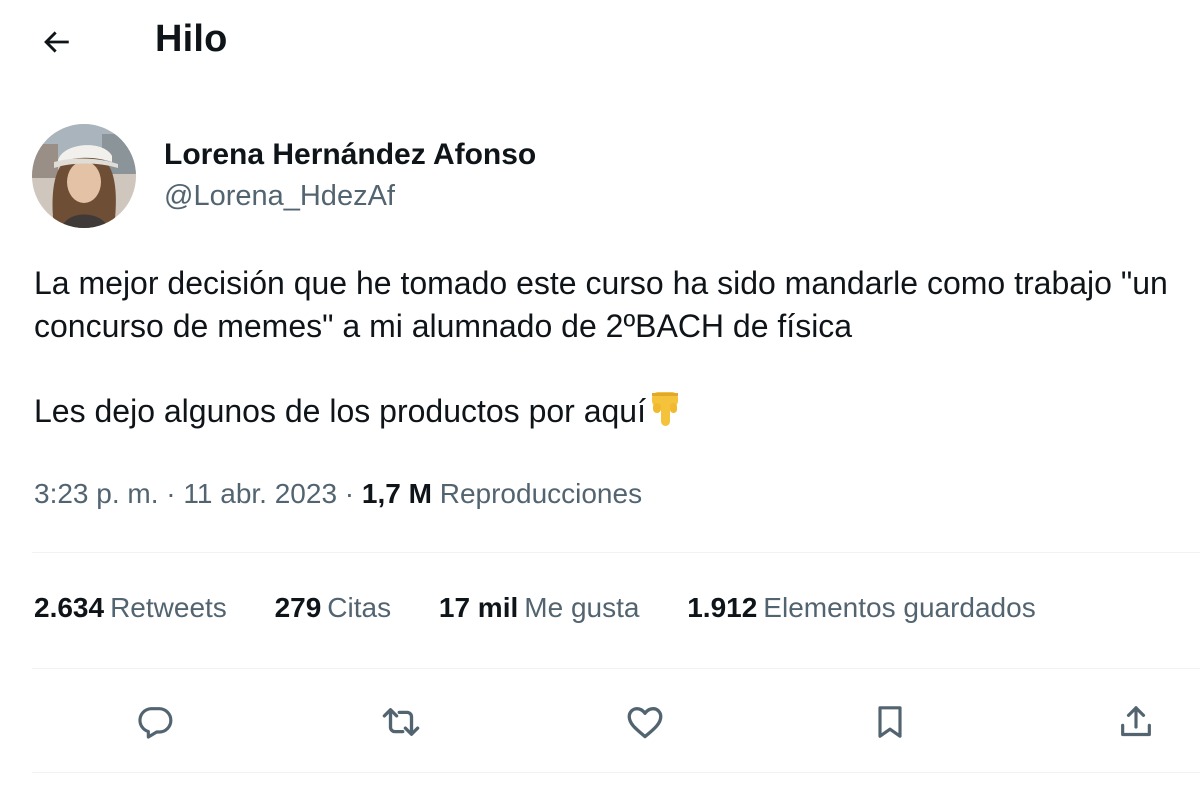  What do you see at coordinates (260, 493) in the screenshot?
I see `tweet-date: 11 abr. 2023` at bounding box center [260, 493].